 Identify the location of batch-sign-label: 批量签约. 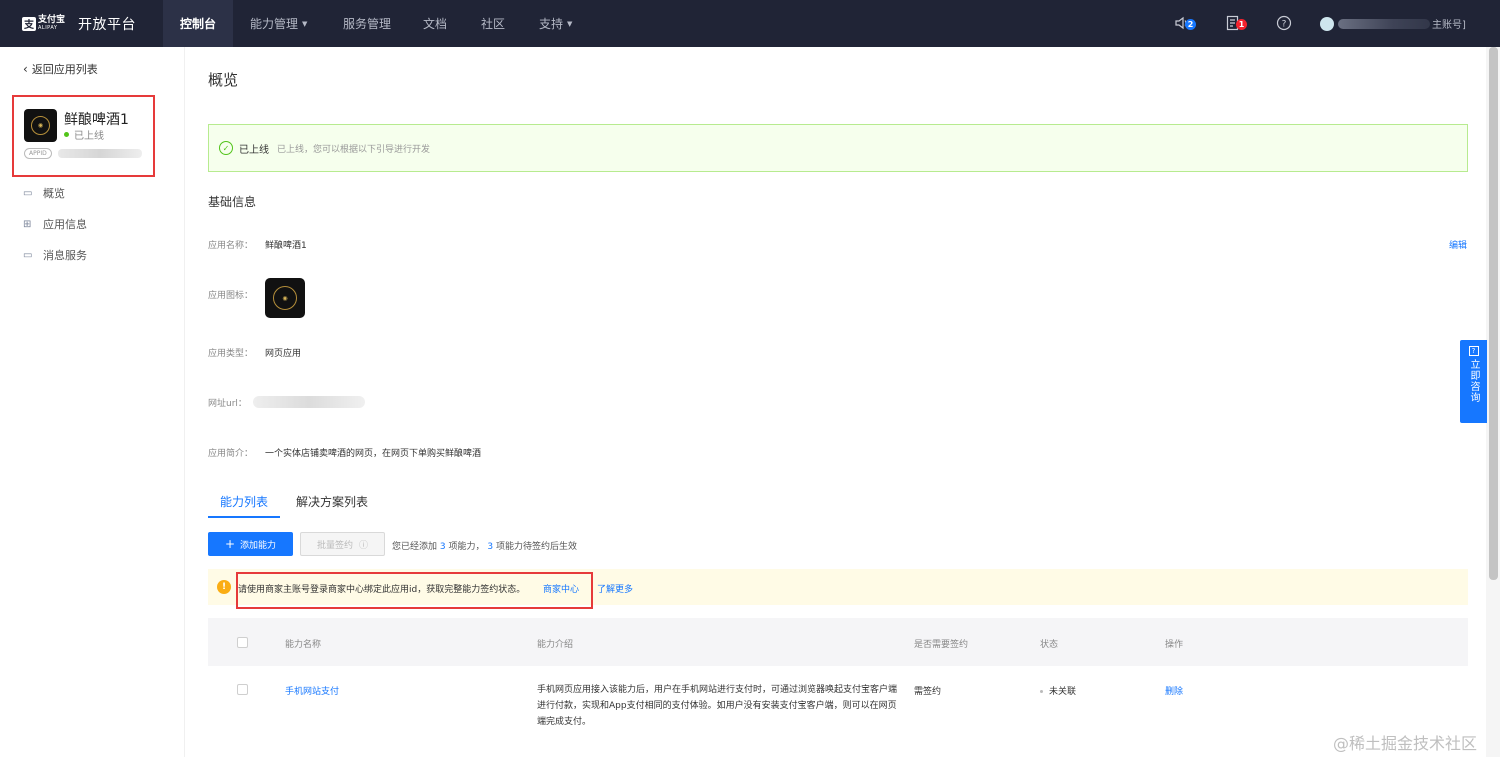
(334, 545).